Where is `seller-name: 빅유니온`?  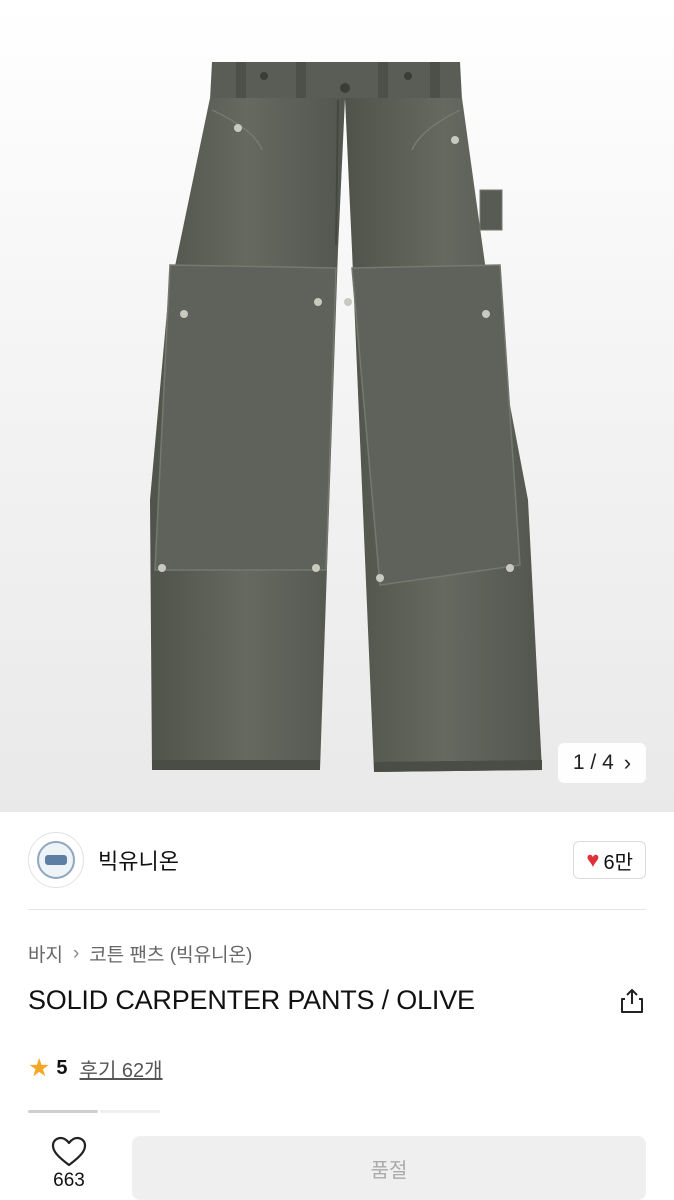 seller-name: 빅유니온 is located at coordinates (138, 860).